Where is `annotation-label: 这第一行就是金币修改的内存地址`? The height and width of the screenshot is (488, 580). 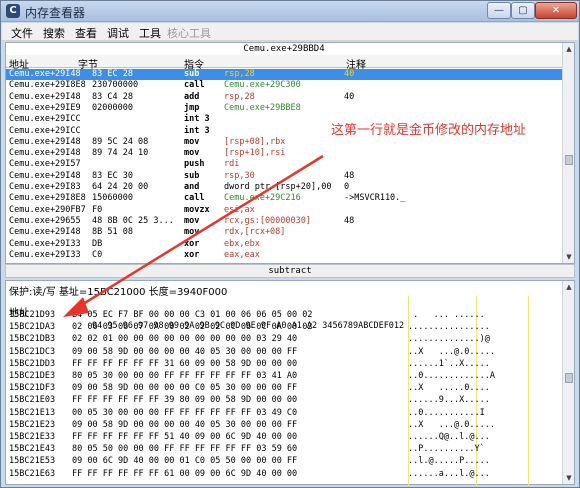
annotation-label: 这第一行就是金币修改的内存地址 is located at coordinates (429, 130).